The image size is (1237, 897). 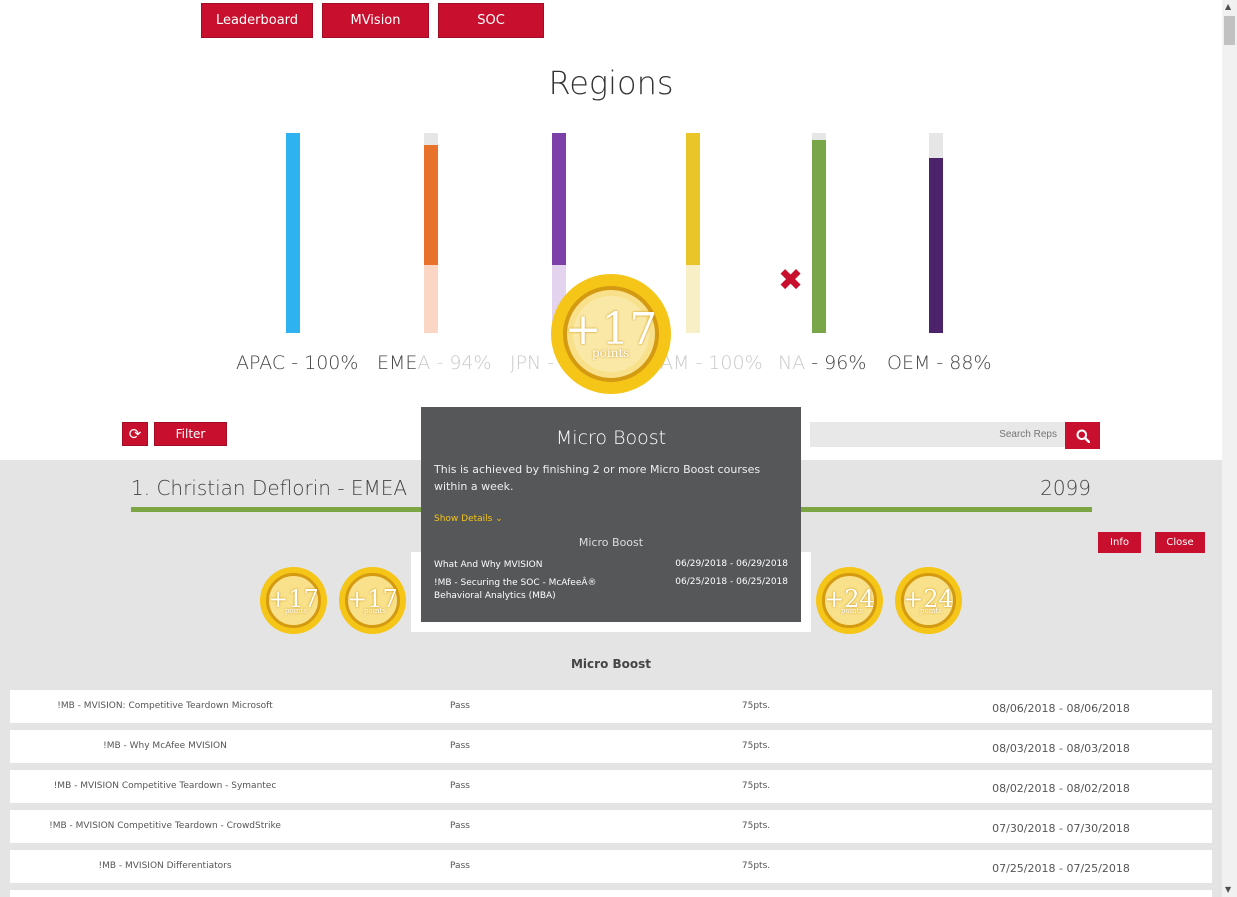 I want to click on rep-name: 1. Christian Deflorin - EMEA, so click(x=269, y=488).